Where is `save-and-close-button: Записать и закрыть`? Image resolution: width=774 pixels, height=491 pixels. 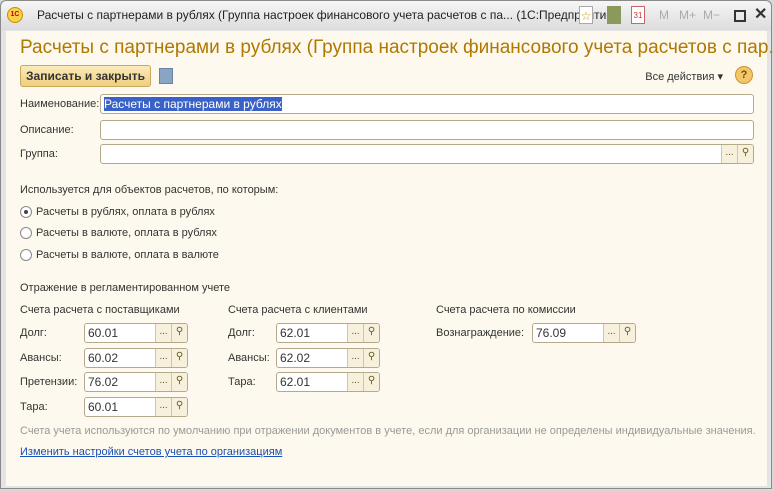
save-and-close-button: Записать и закрыть is located at coordinates (85, 76).